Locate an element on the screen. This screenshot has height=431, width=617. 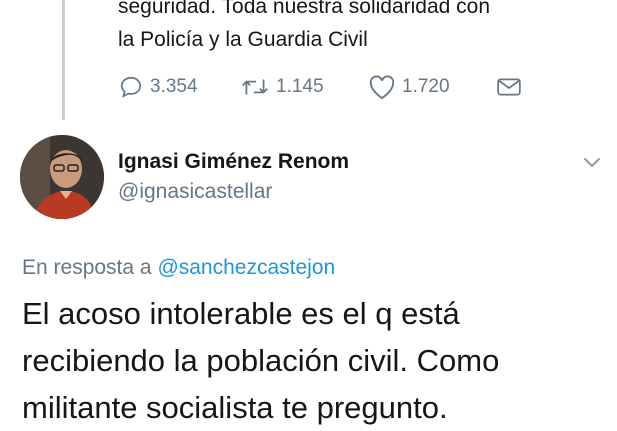
tweet-text-line: El acoso intolerable es el q está is located at coordinates (241, 313).